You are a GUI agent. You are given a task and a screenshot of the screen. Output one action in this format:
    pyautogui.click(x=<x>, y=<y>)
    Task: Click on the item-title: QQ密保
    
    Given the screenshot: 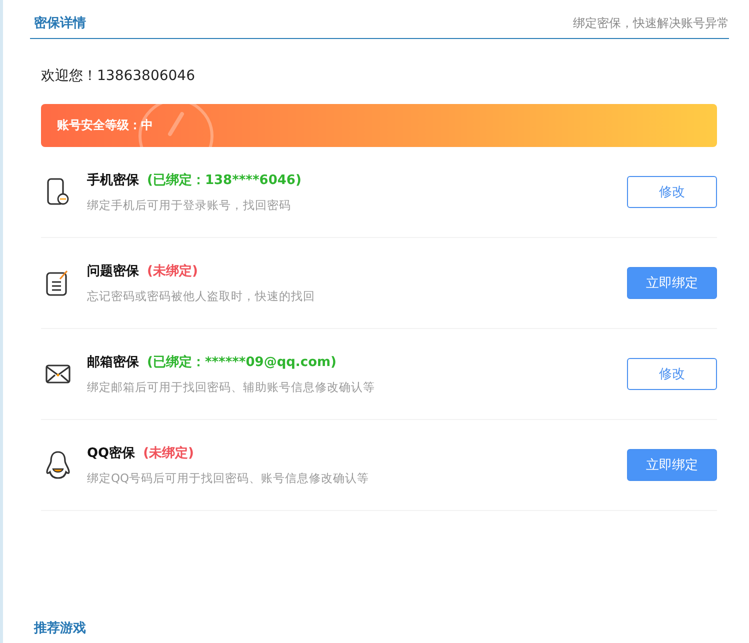 What is the action you would take?
    pyautogui.click(x=111, y=453)
    